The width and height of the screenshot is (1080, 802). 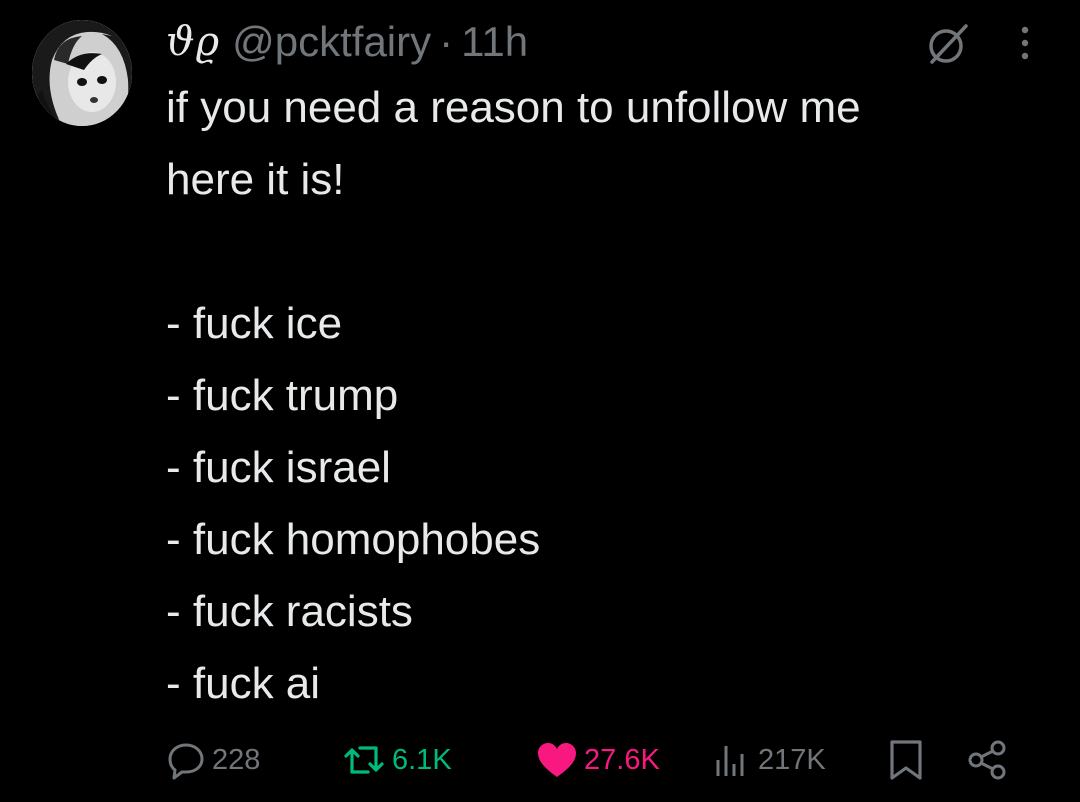 What do you see at coordinates (186, 761) in the screenshot?
I see `reply-icon` at bounding box center [186, 761].